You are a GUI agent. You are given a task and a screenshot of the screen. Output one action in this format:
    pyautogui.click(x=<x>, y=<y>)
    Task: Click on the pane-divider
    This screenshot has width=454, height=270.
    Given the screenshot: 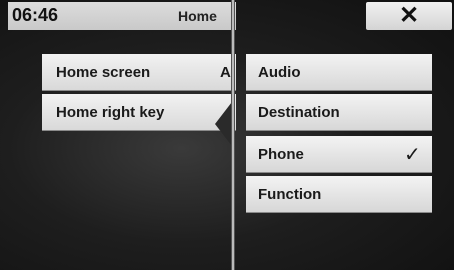 What is the action you would take?
    pyautogui.click(x=233, y=135)
    